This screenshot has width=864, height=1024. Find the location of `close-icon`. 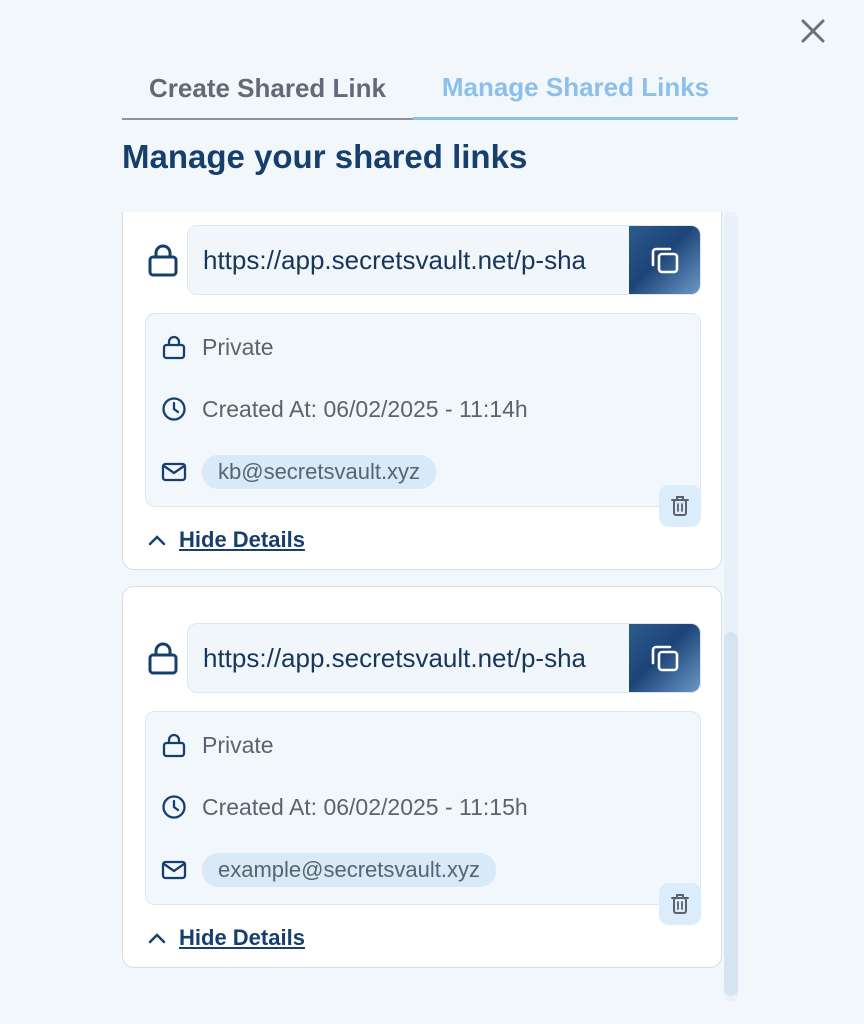

close-icon is located at coordinates (813, 31).